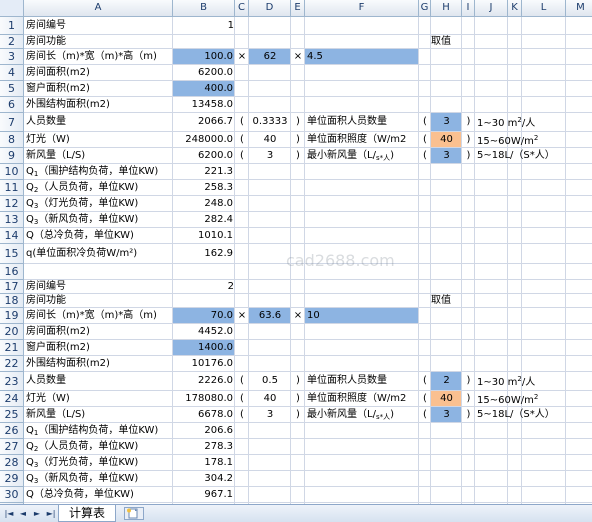  Describe the element at coordinates (362, 140) in the screenshot. I see `cell-f8: 单位面积照度（W/m2` at that location.